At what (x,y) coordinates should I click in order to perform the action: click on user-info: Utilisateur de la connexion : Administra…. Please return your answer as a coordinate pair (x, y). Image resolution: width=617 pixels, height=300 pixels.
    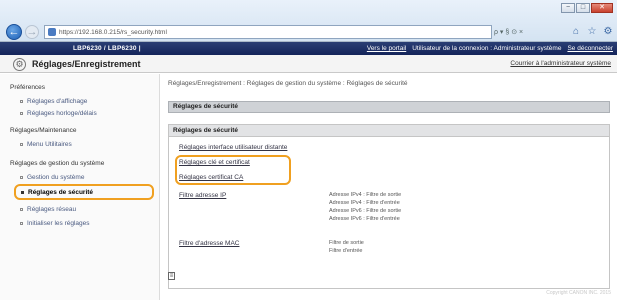
    Looking at the image, I should click on (487, 48).